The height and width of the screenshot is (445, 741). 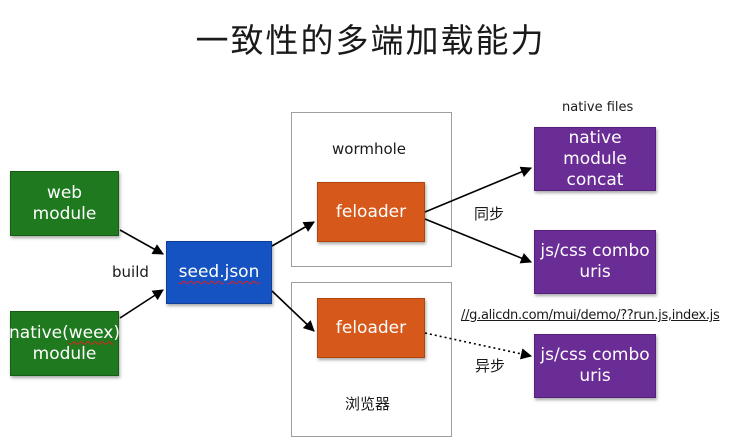 I want to click on web-module-node: web module, so click(x=64, y=203).